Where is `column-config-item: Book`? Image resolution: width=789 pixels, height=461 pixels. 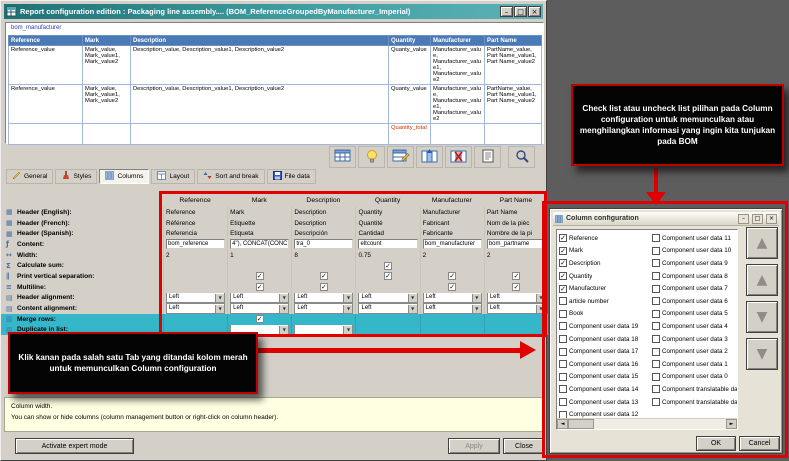
column-config-item: Book is located at coordinates (604, 314).